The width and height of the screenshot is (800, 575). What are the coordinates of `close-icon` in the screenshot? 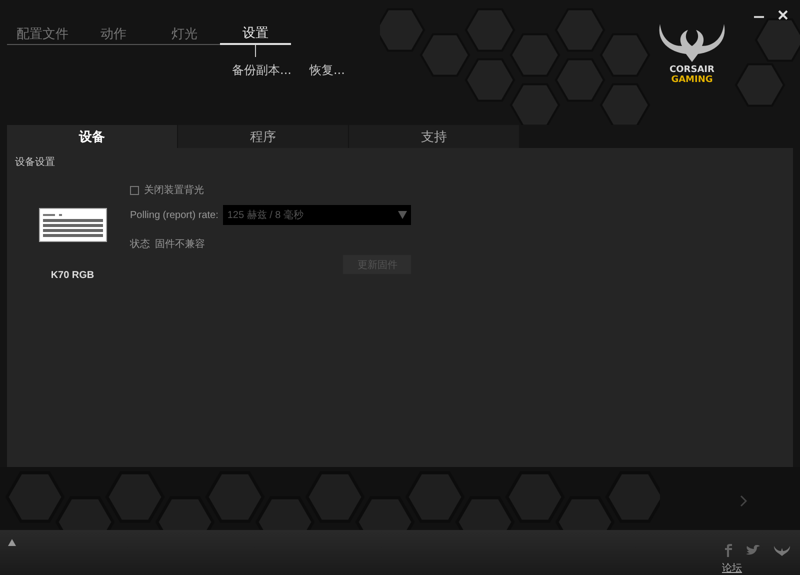 It's located at (783, 15).